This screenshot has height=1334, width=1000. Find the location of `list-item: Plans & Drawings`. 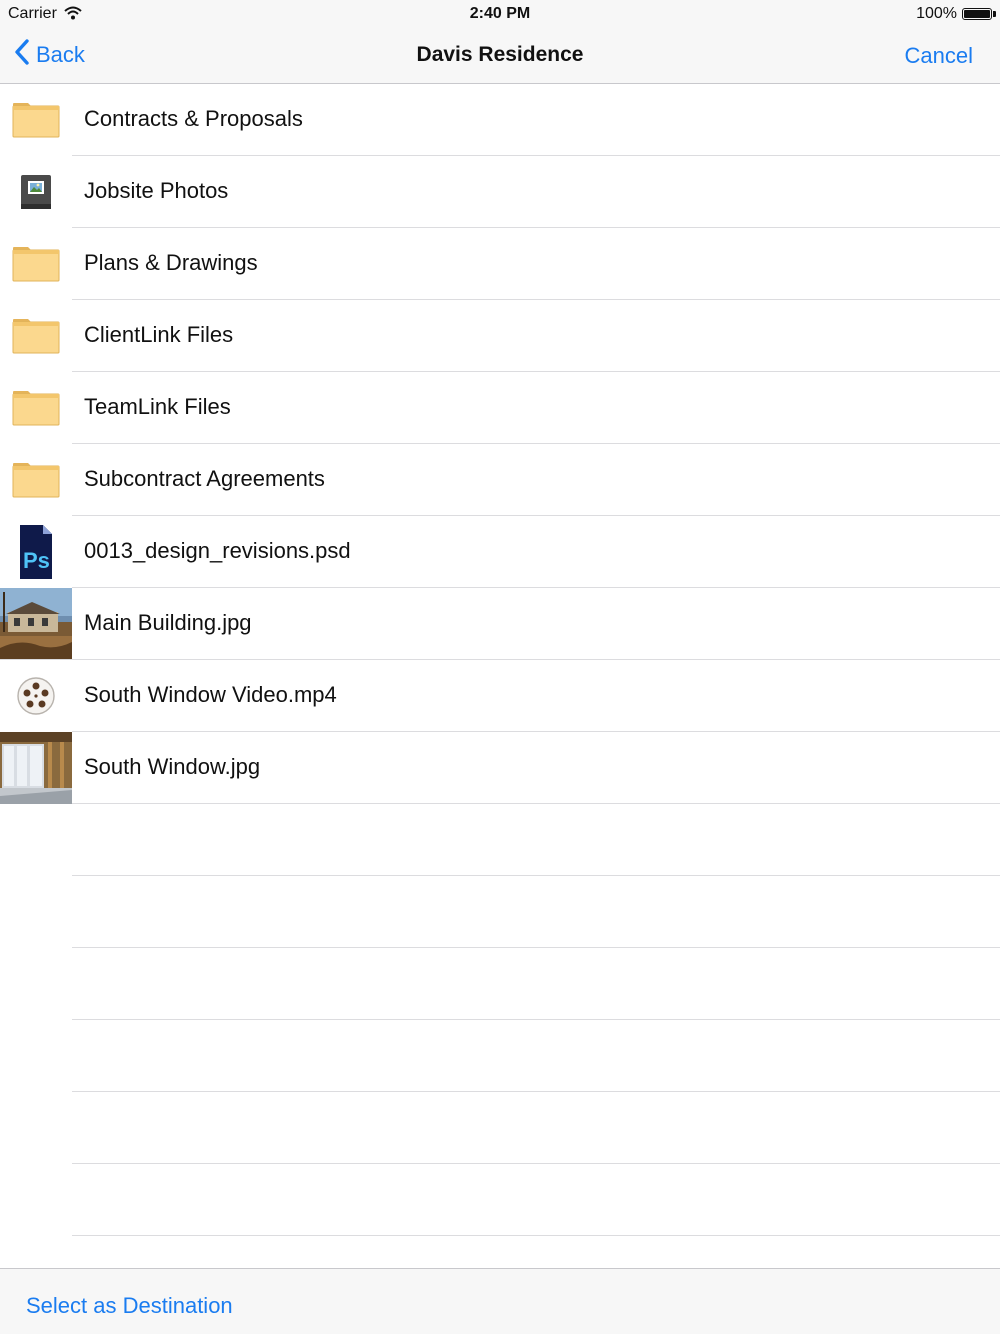

list-item: Plans & Drawings is located at coordinates (500, 264).